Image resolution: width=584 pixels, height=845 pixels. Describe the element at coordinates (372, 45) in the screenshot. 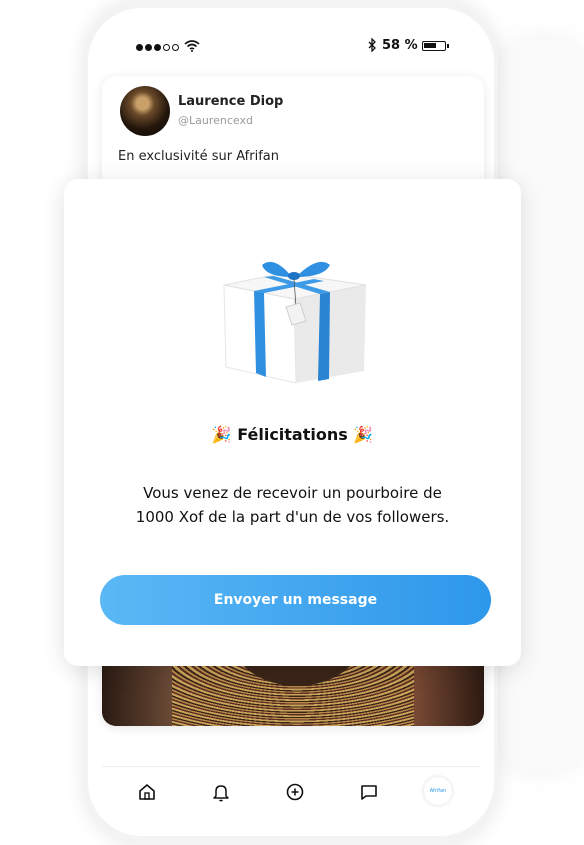

I see `bluetooth-icon` at that location.